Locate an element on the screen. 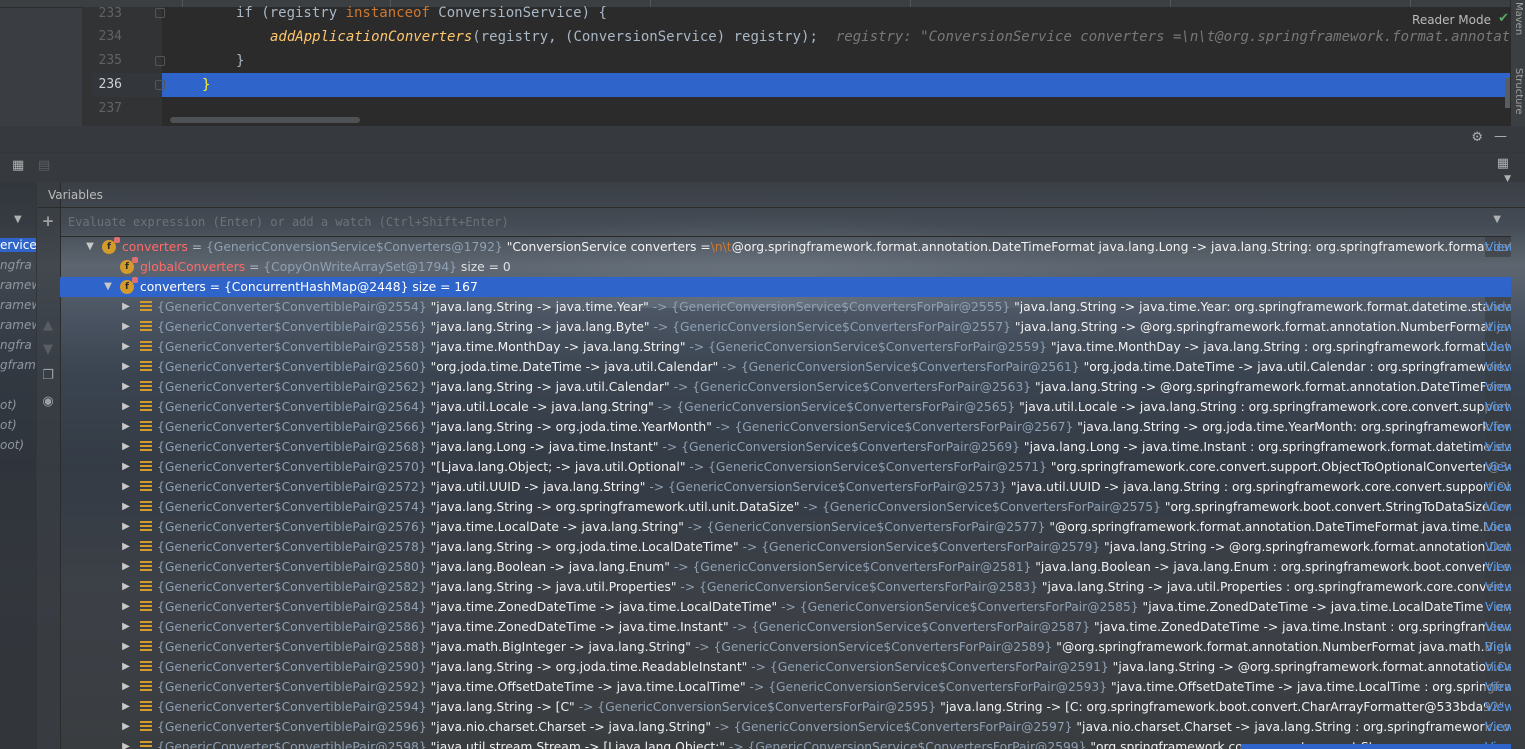 Image resolution: width=1525 pixels, height=749 pixels. move-down-icon: ▼ is located at coordinates (48, 349).